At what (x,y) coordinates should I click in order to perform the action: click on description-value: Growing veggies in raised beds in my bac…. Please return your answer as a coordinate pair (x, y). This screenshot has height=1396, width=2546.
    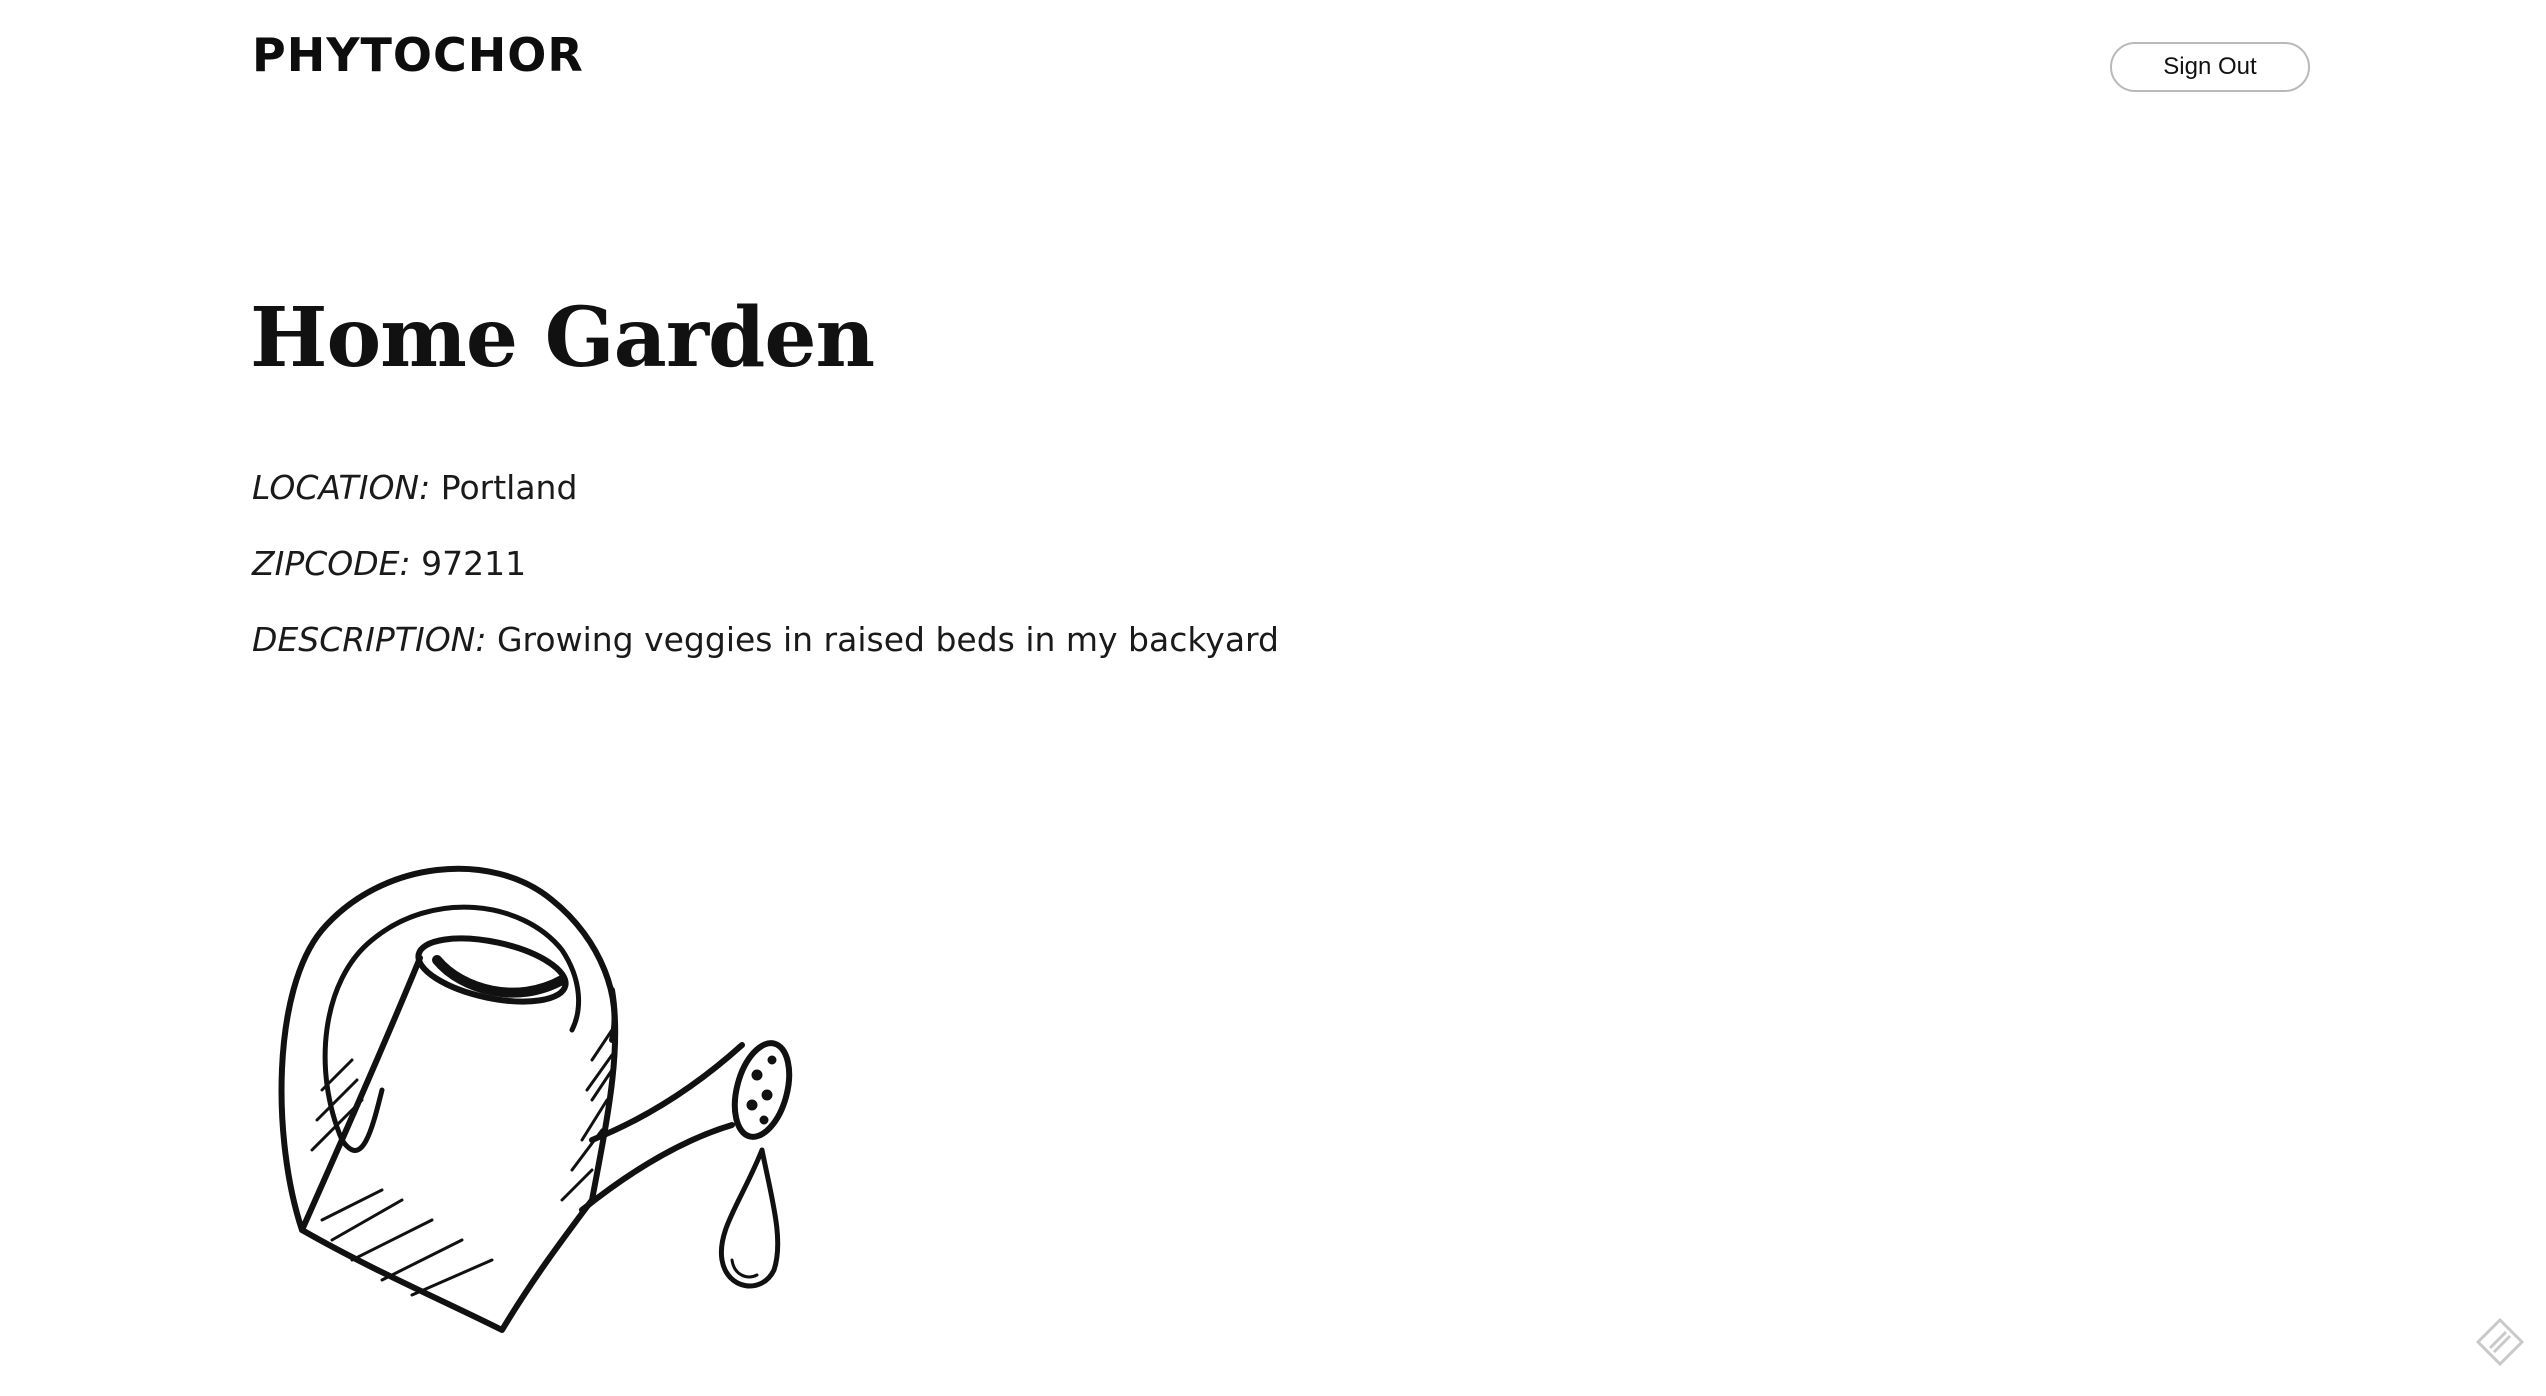
    Looking at the image, I should click on (887, 639).